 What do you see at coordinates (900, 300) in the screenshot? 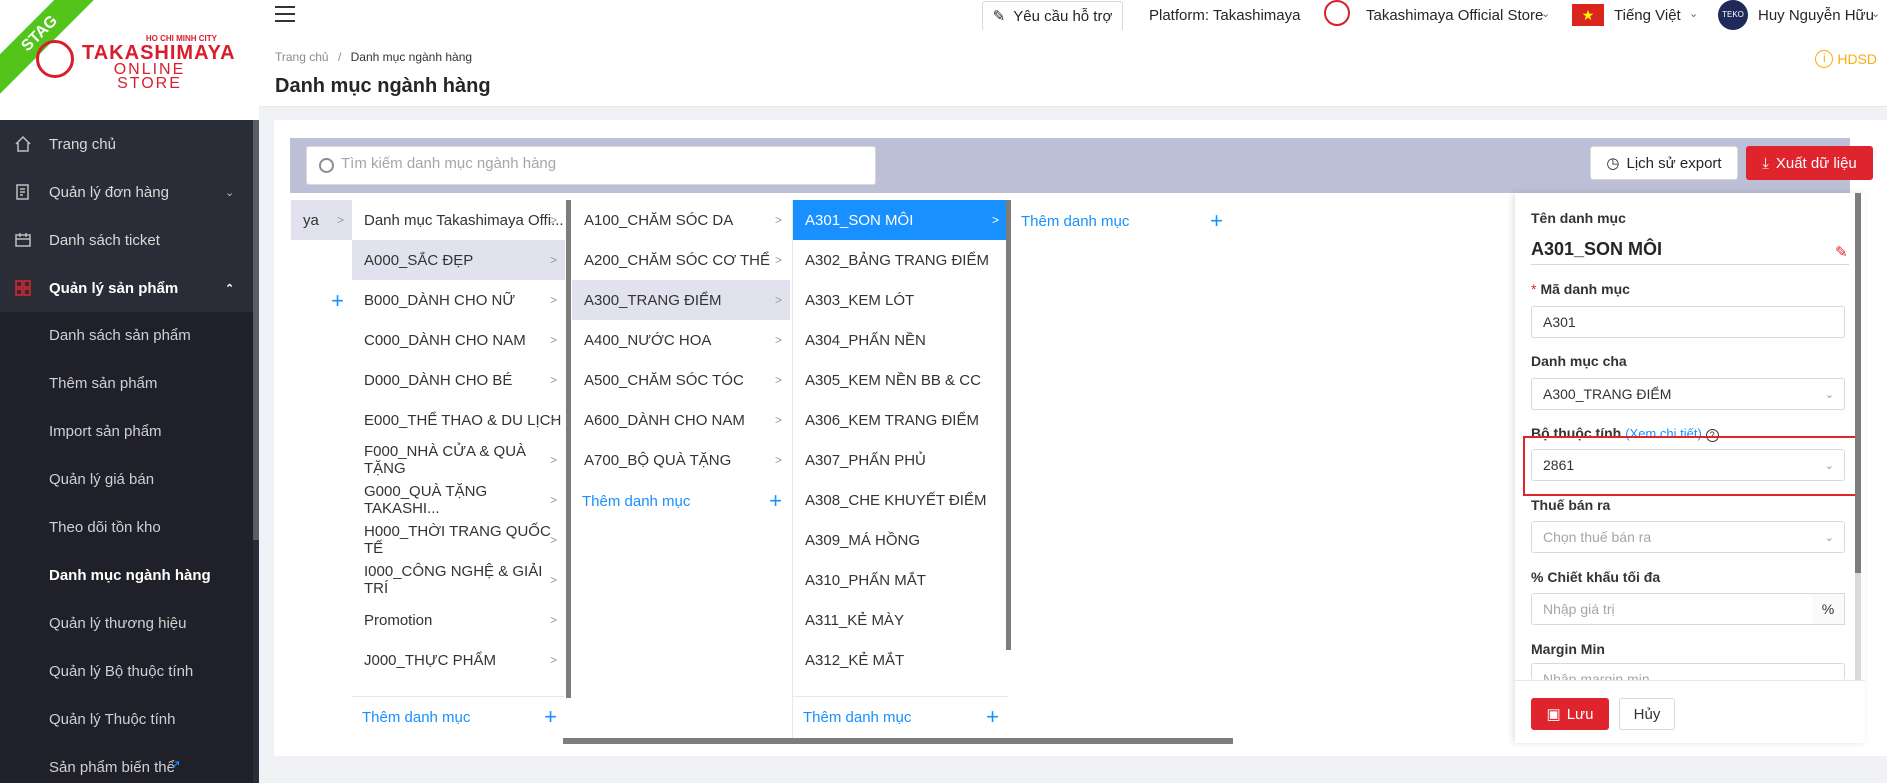
I see `category-item: A303_KEM LÓT` at bounding box center [900, 300].